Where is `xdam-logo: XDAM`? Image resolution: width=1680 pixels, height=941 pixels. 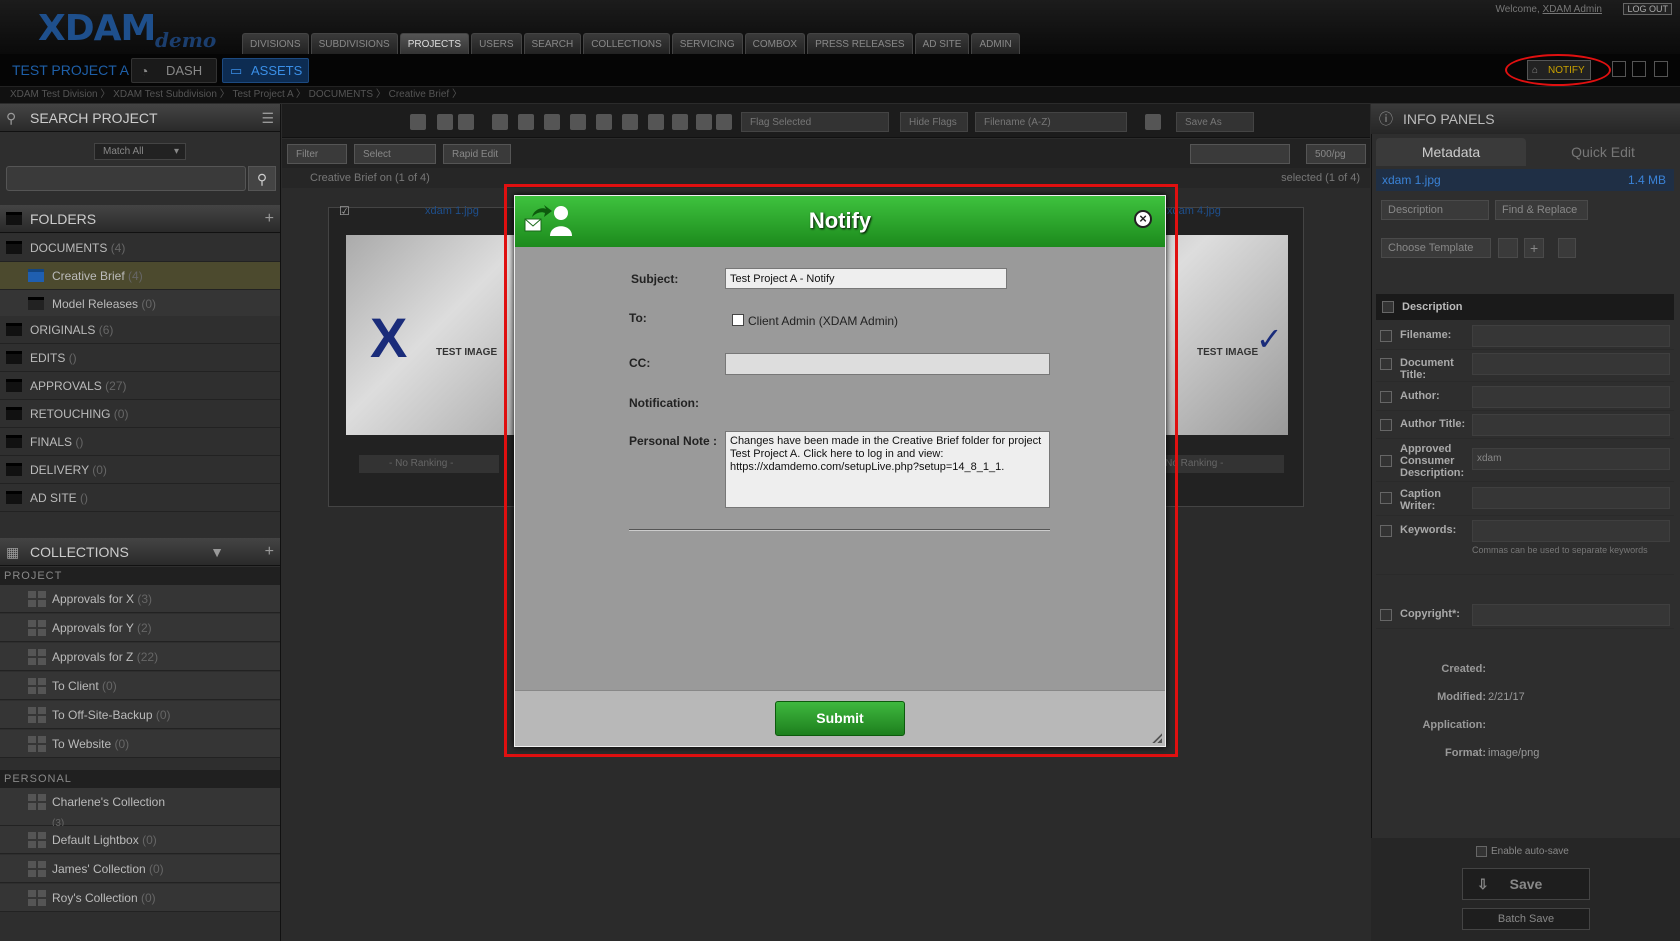 xdam-logo: XDAM is located at coordinates (97, 28).